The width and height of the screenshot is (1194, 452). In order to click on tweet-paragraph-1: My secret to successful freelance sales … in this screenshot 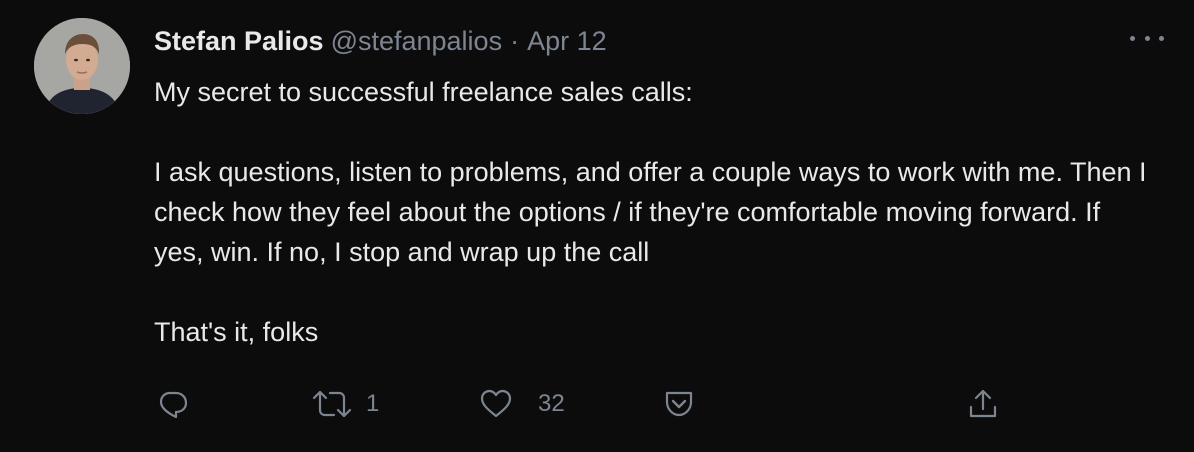, I will do `click(423, 92)`.